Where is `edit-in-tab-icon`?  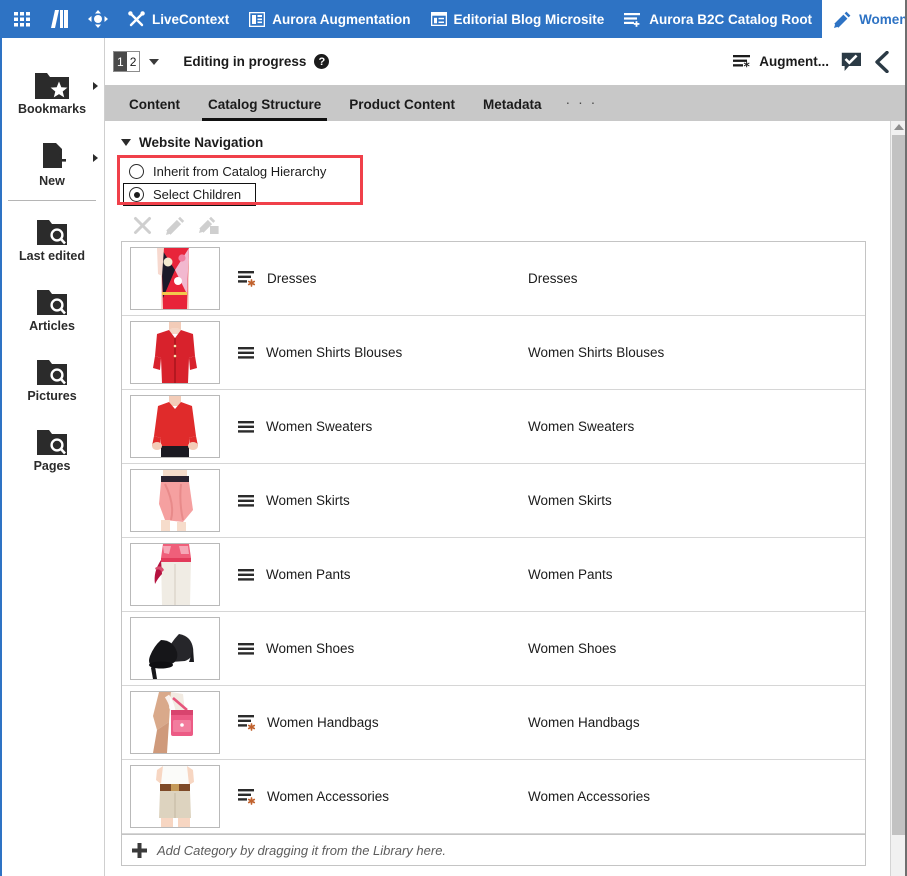 edit-in-tab-icon is located at coordinates (209, 225).